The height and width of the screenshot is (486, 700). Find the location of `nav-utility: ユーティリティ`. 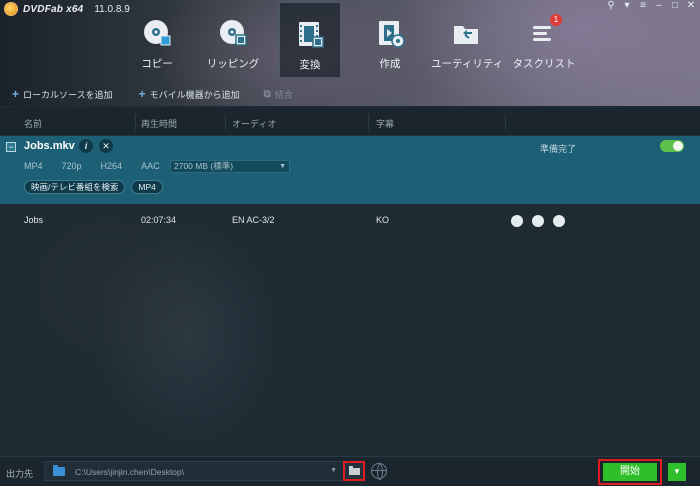

nav-utility: ユーティリティ is located at coordinates (467, 40).